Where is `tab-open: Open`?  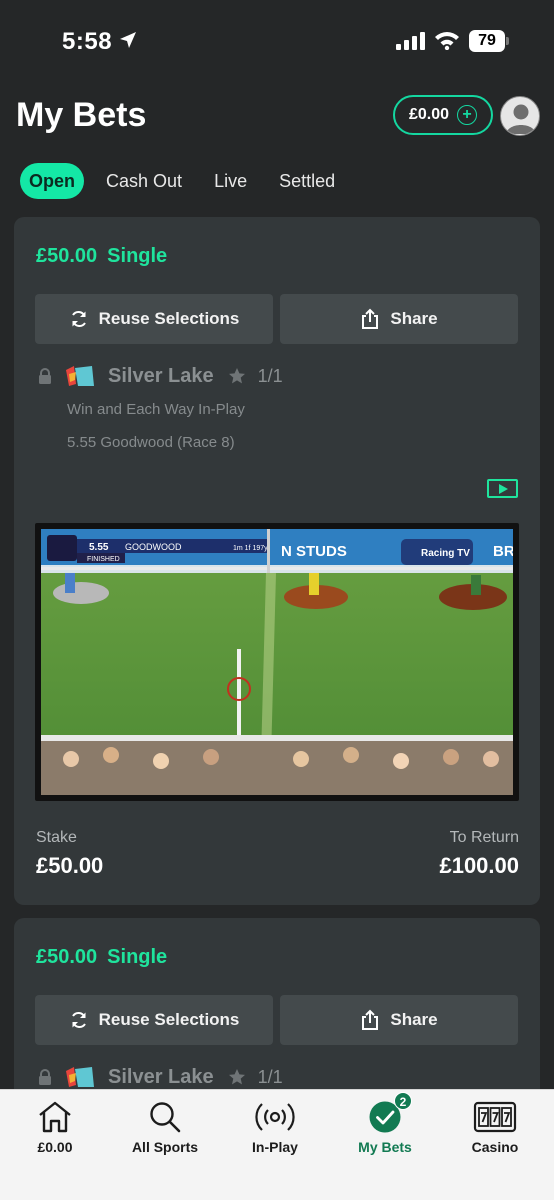 tab-open: Open is located at coordinates (52, 181).